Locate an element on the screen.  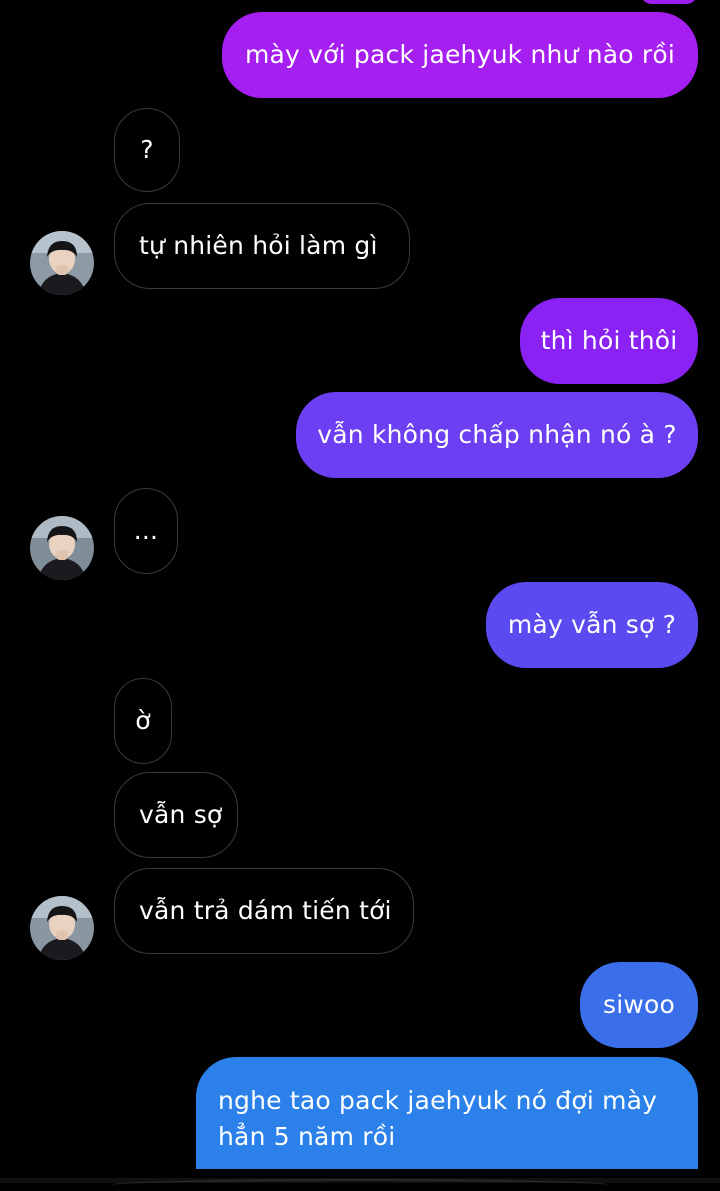
message-text: vẫn trả dám tiến tới is located at coordinates (265, 910).